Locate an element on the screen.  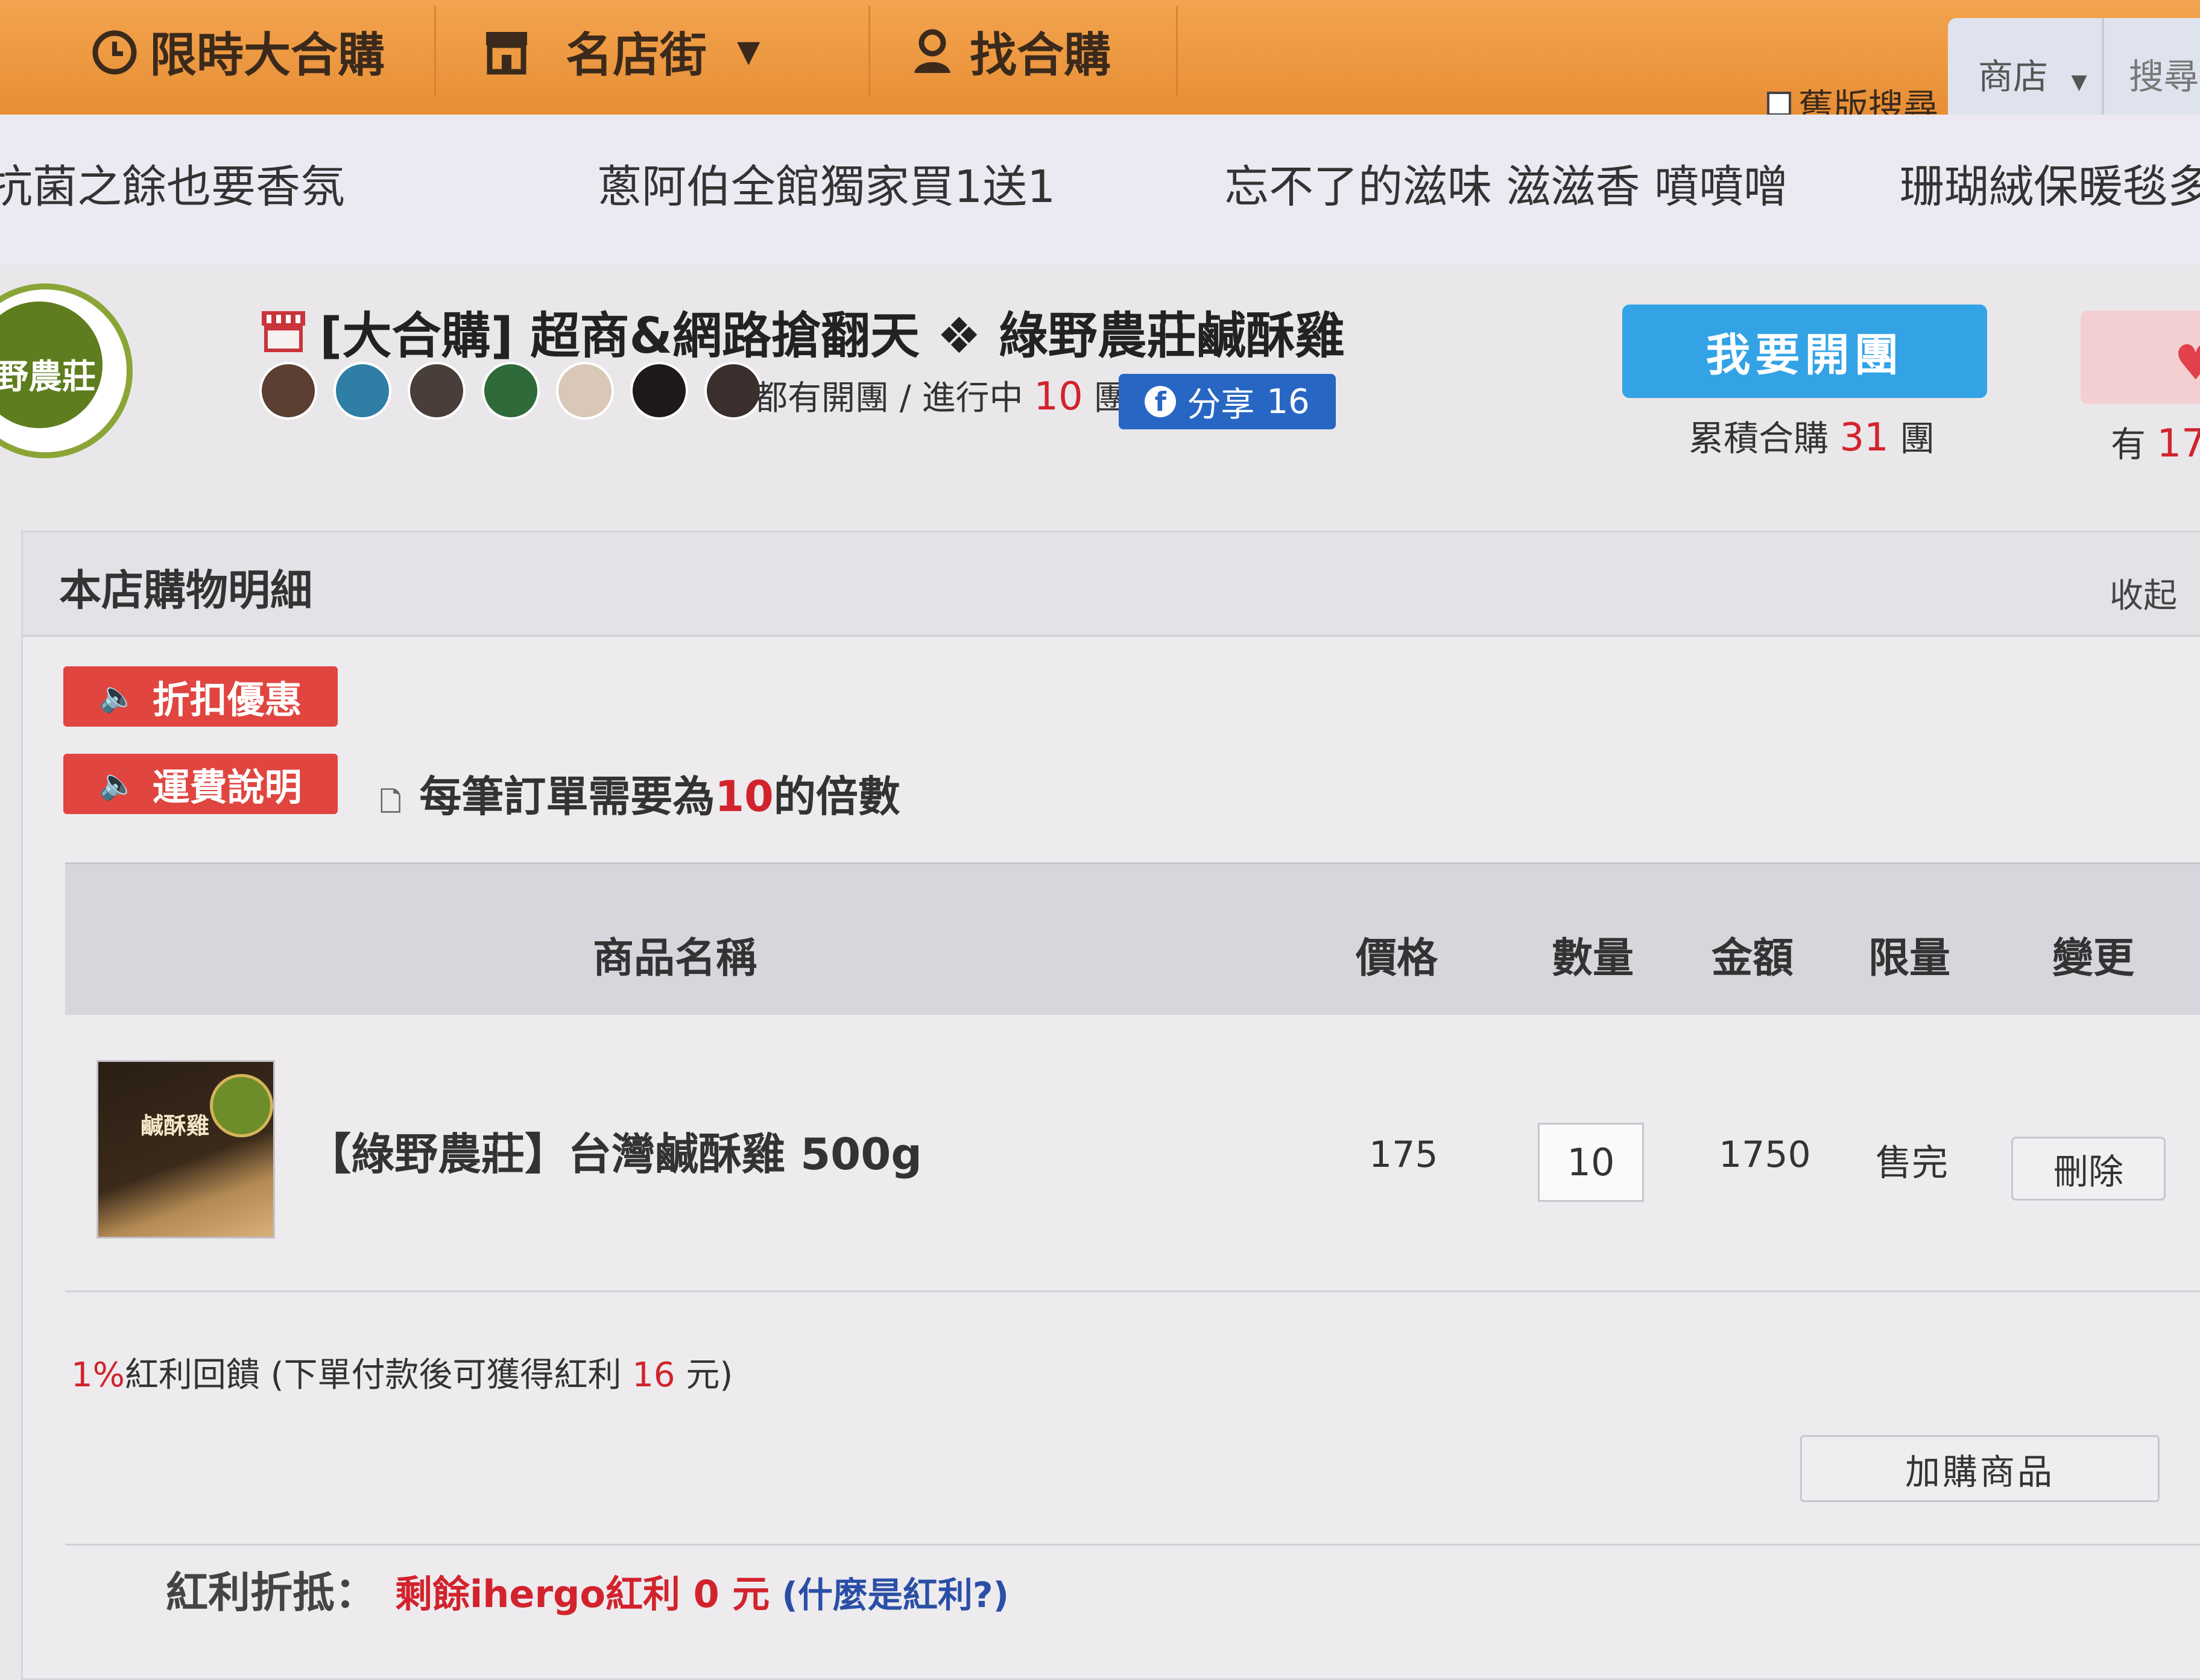
product-amount: 1750 is located at coordinates (1765, 1155).